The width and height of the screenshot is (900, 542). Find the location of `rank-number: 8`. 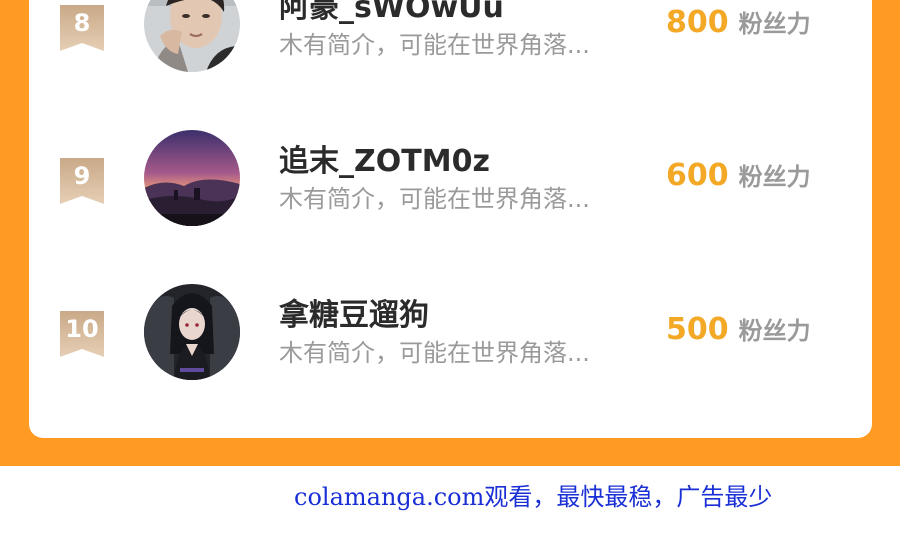

rank-number: 8 is located at coordinates (82, 23).